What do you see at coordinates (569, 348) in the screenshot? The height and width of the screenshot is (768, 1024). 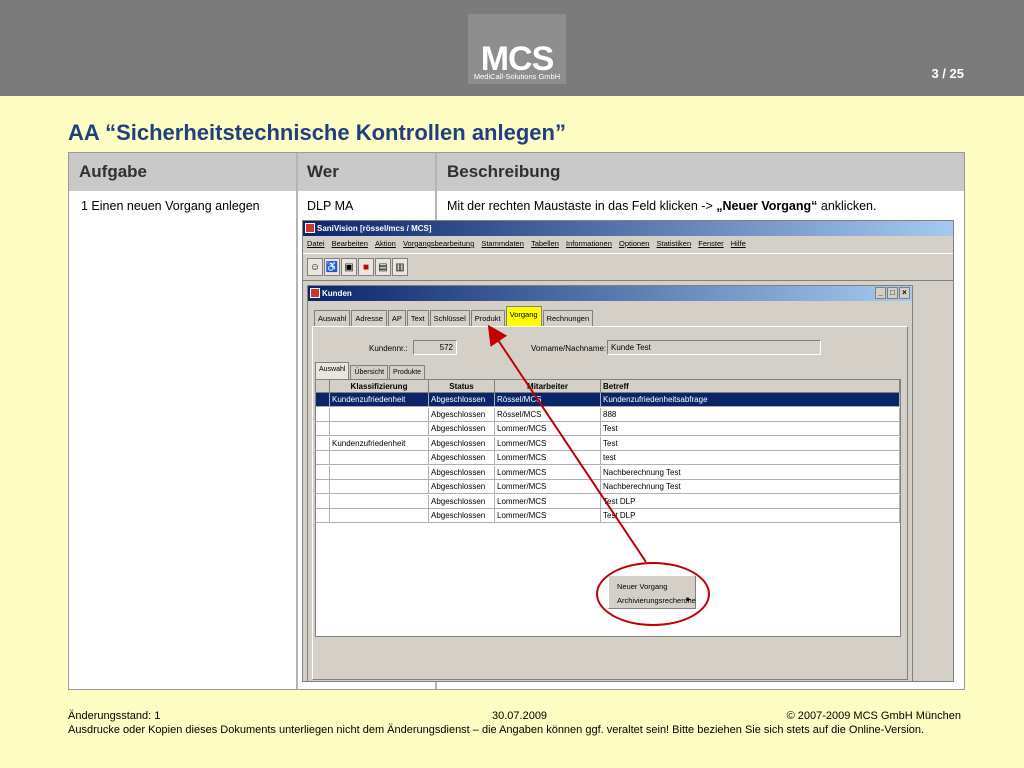 I see `name-label: Vorname/Nachname:` at bounding box center [569, 348].